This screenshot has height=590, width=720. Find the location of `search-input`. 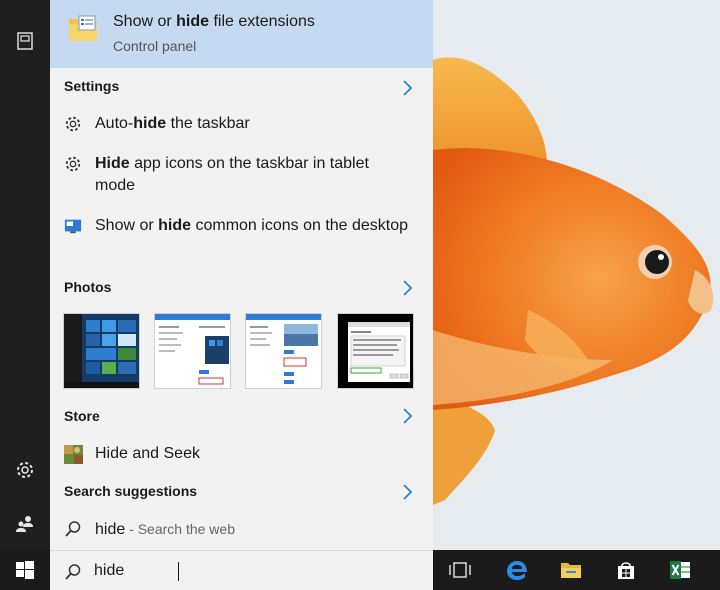

search-input is located at coordinates (254, 571).